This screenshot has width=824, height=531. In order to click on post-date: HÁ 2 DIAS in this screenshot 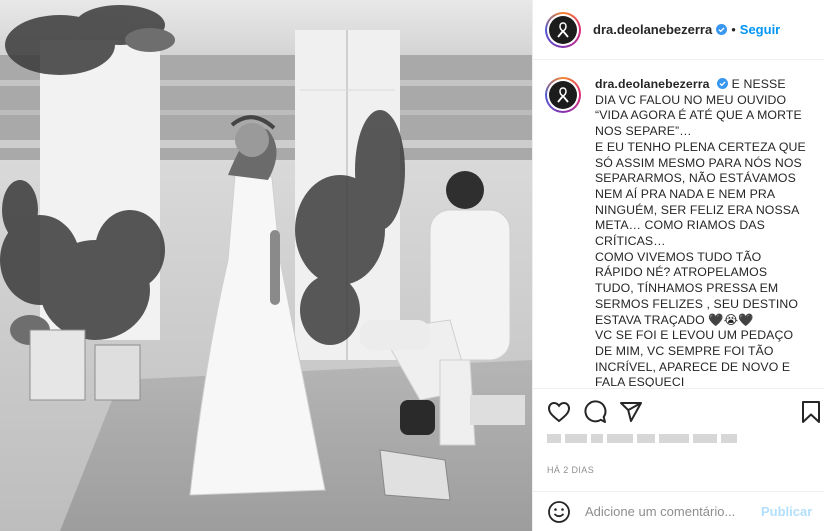, I will do `click(570, 470)`.